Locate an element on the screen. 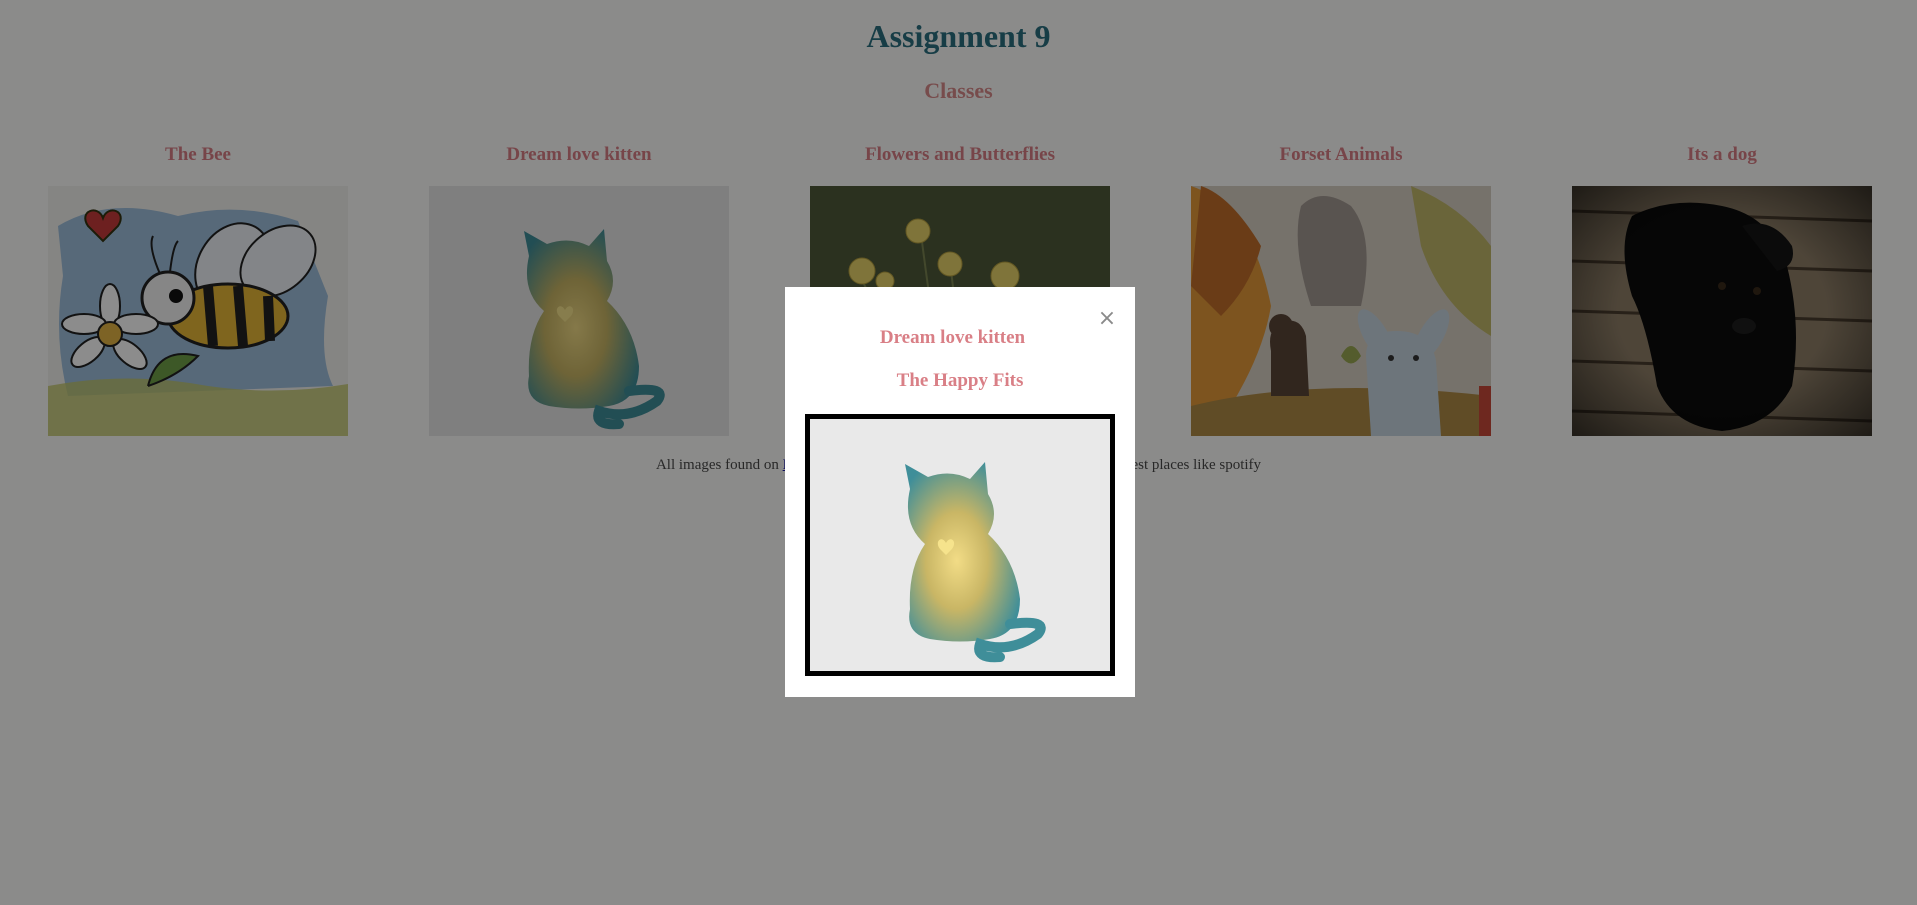 Image resolution: width=1917 pixels, height=905 pixels. modal-title: Dream love kitten is located at coordinates (952, 337).